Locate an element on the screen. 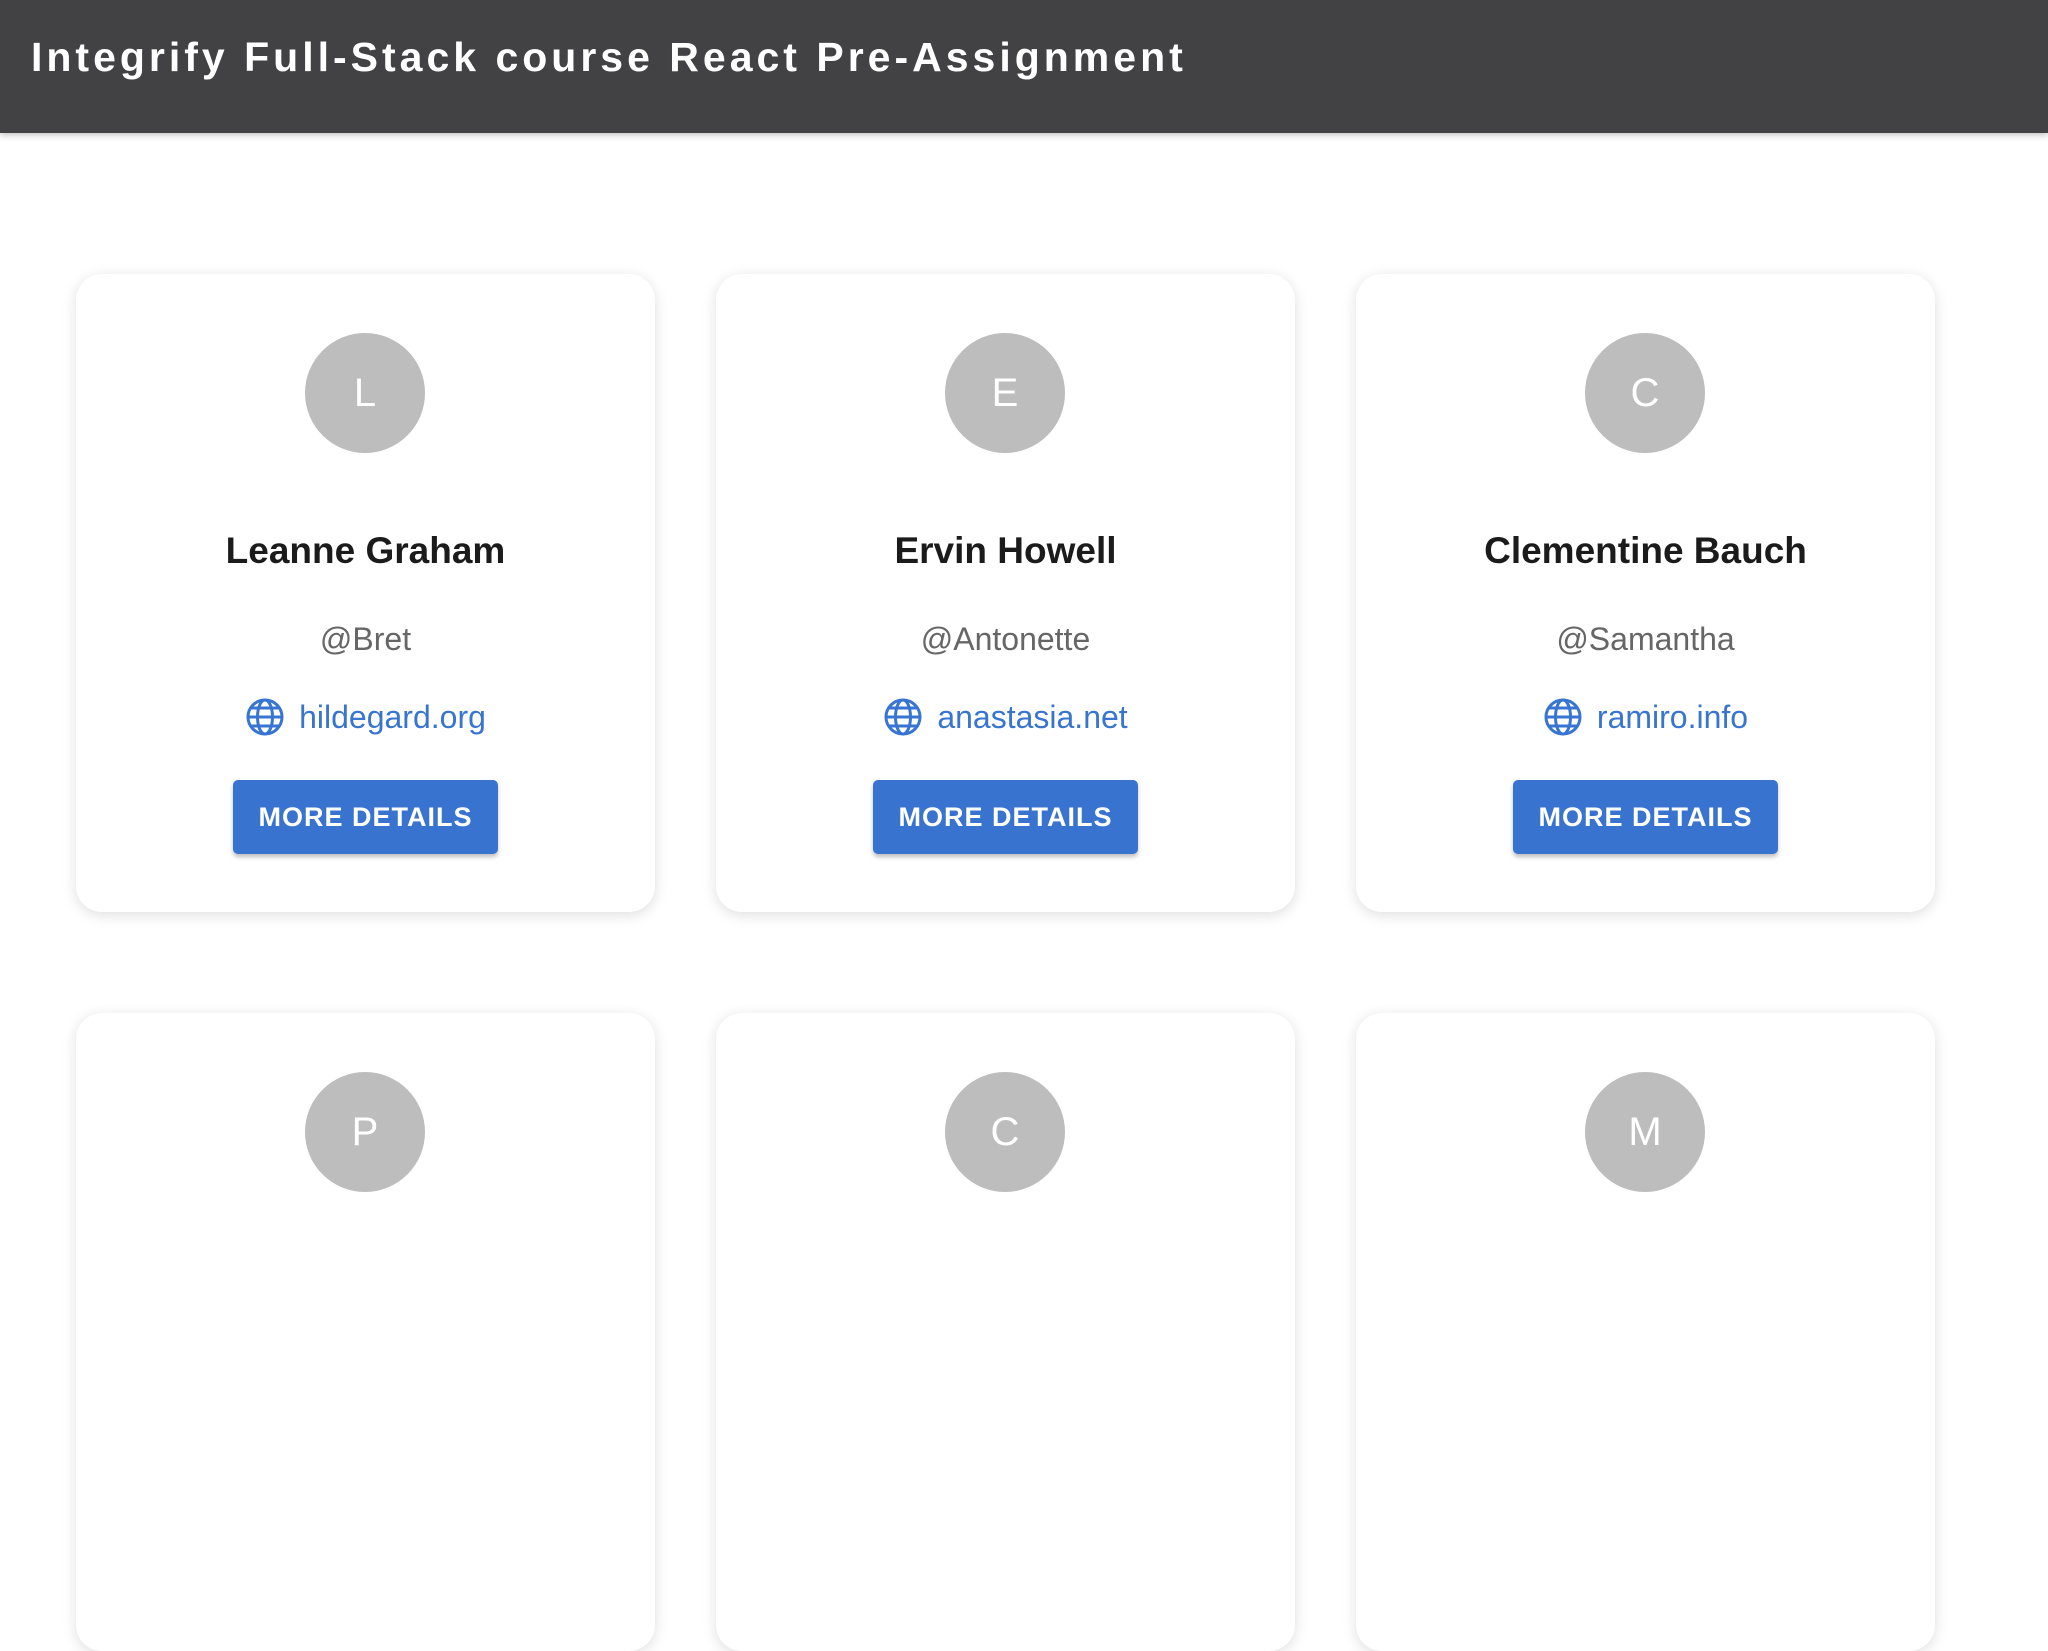 The image size is (2048, 1651). user-name: Clementine Bauch is located at coordinates (1645, 550).